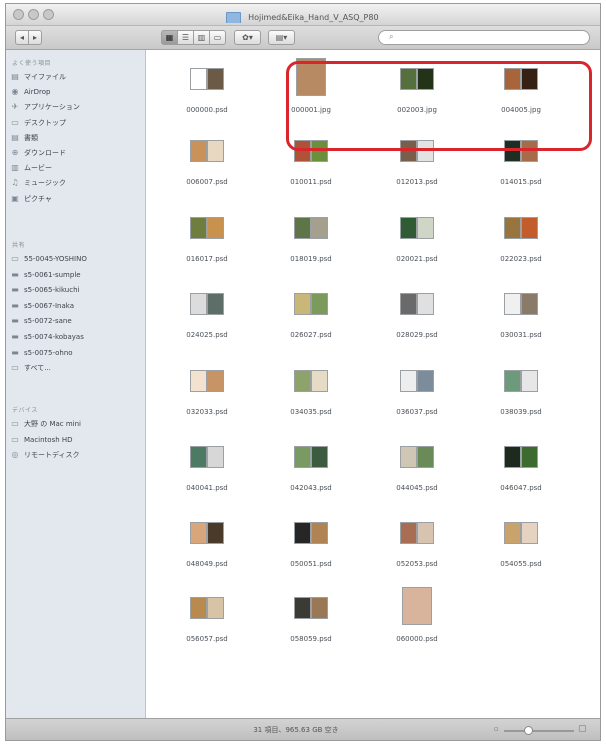 The image size is (606, 747). I want to click on sidebar-item: ♫ ミュージック, so click(76, 183).